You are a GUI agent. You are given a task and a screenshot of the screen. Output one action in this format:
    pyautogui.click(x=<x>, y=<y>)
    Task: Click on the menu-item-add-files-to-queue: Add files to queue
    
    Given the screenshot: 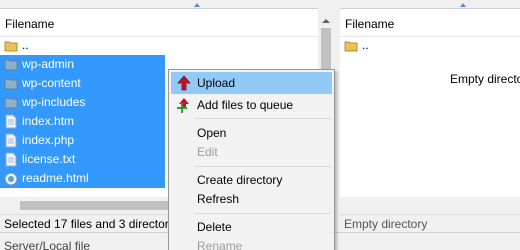 What is the action you would take?
    pyautogui.click(x=251, y=105)
    